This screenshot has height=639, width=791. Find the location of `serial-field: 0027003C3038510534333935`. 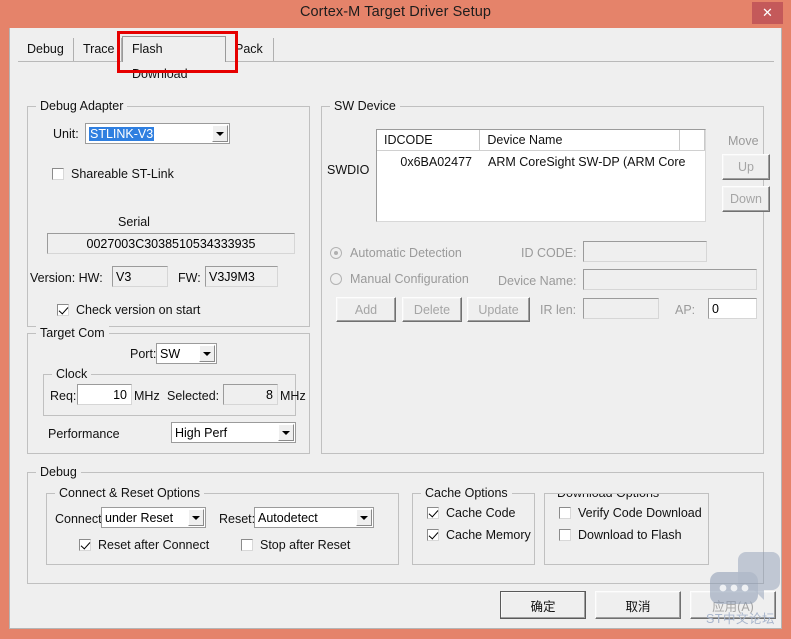

serial-field: 0027003C3038510534333935 is located at coordinates (171, 243).